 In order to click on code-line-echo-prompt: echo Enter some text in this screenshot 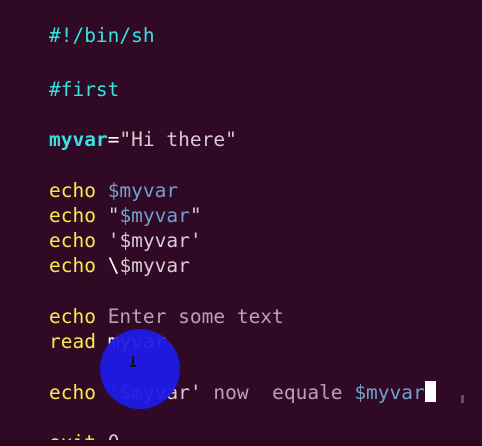, I will do `click(143, 304)`.